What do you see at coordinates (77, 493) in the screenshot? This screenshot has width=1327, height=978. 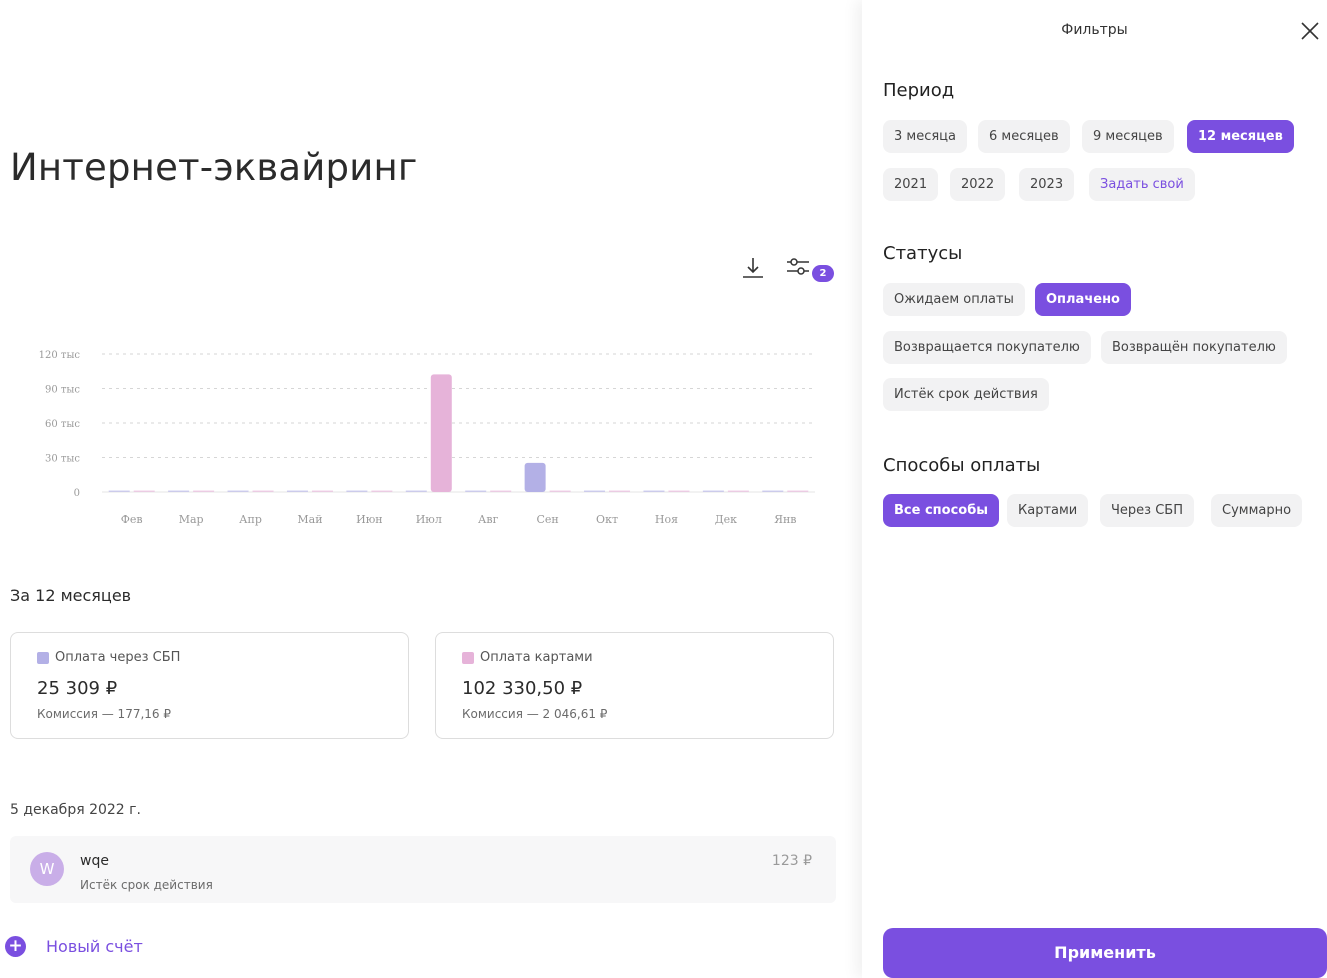 I see `y-tick-label: 0` at bounding box center [77, 493].